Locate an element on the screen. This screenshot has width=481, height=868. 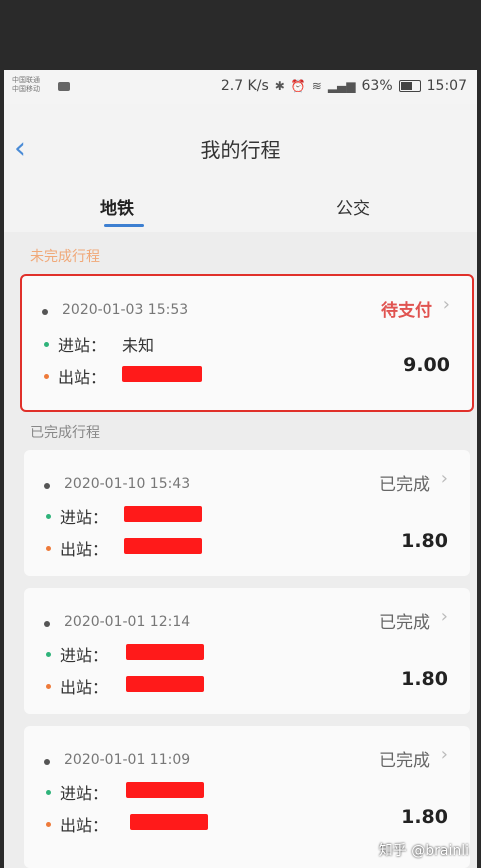
page-title: 我的行程 is located at coordinates (240, 150).